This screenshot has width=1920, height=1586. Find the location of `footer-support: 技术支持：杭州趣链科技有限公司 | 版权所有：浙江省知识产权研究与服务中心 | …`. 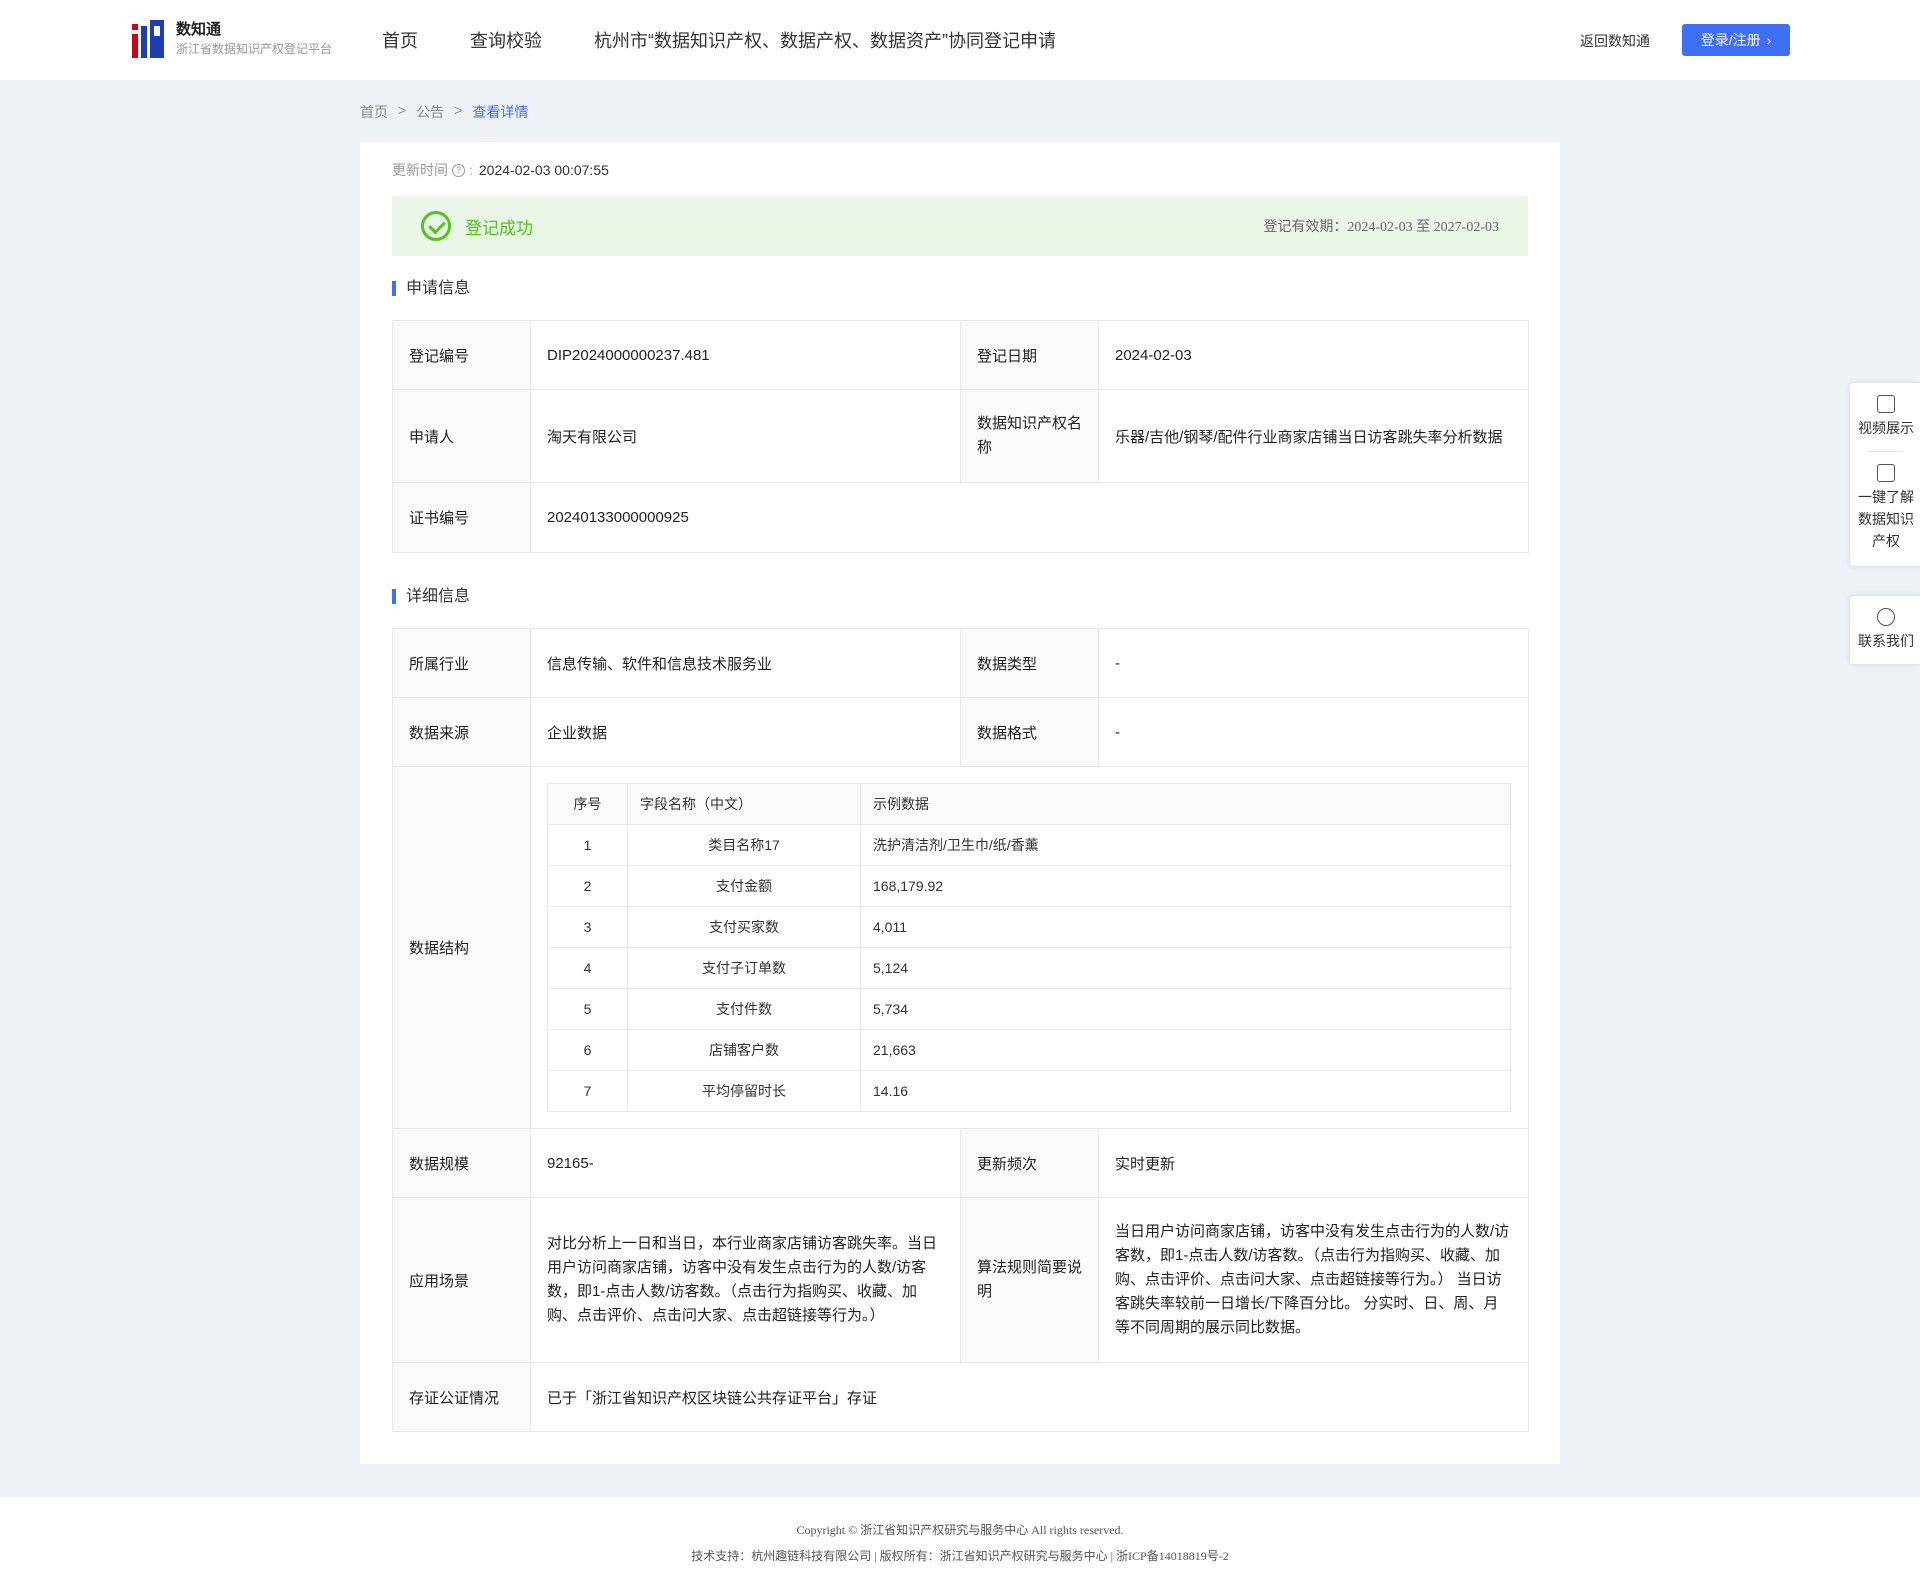

footer-support: 技术支持：杭州趣链科技有限公司 | 版权所有：浙江省知识产权研究与服务中心 | … is located at coordinates (960, 1556).